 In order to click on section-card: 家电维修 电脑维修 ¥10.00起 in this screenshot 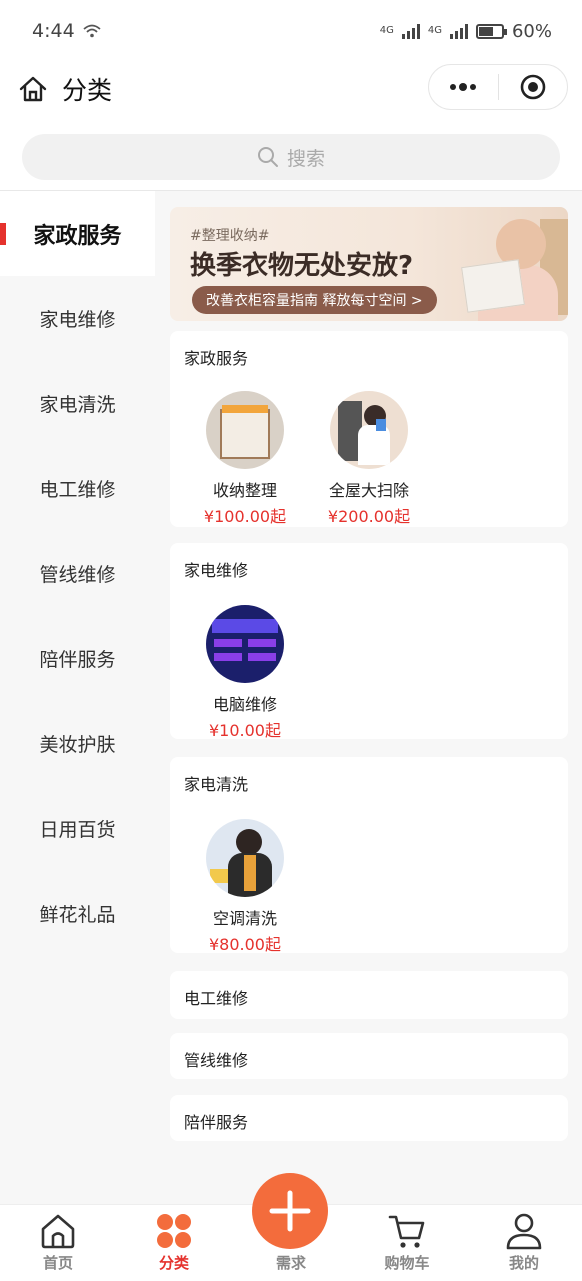, I will do `click(369, 642)`.